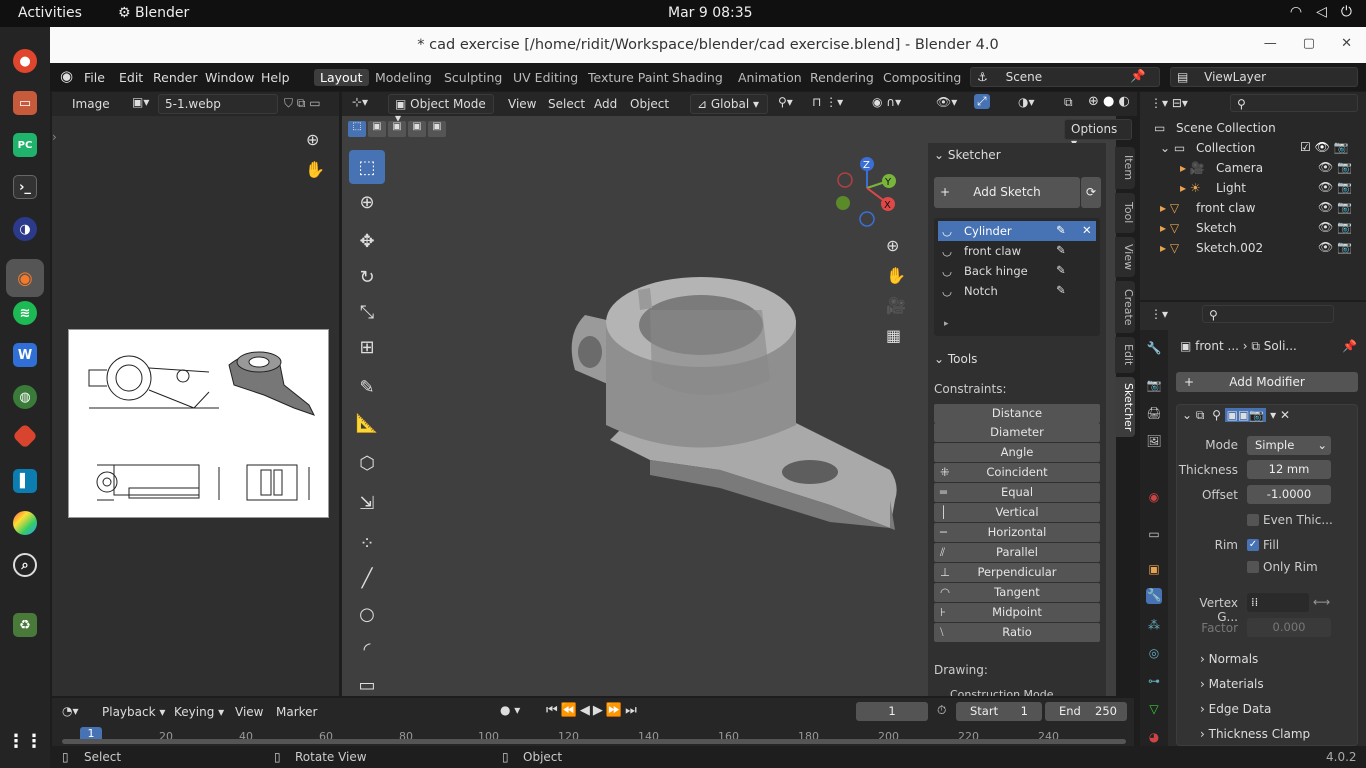 This screenshot has width=1366, height=768. Describe the element at coordinates (967, 155) in the screenshot. I see `sketcher-panel-header: ⌄ Sketcher` at that location.